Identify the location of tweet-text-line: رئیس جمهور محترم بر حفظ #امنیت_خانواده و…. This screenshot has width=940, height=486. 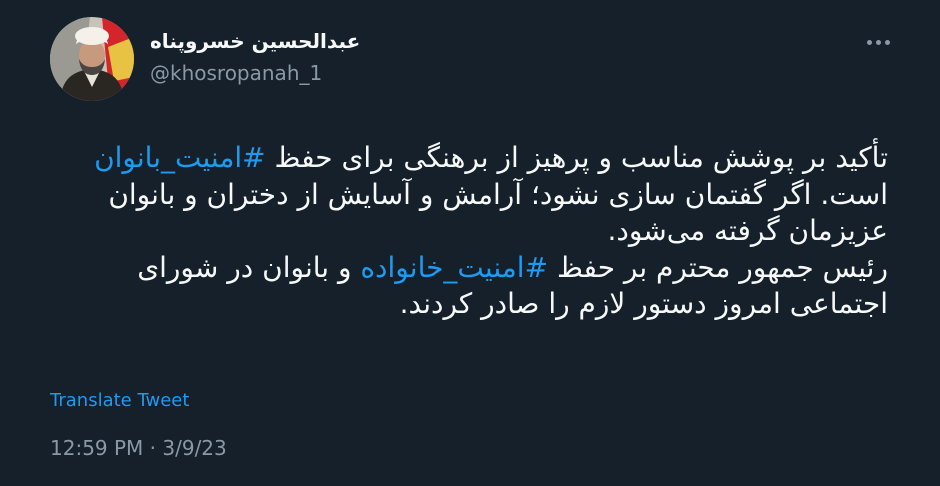
(468, 268).